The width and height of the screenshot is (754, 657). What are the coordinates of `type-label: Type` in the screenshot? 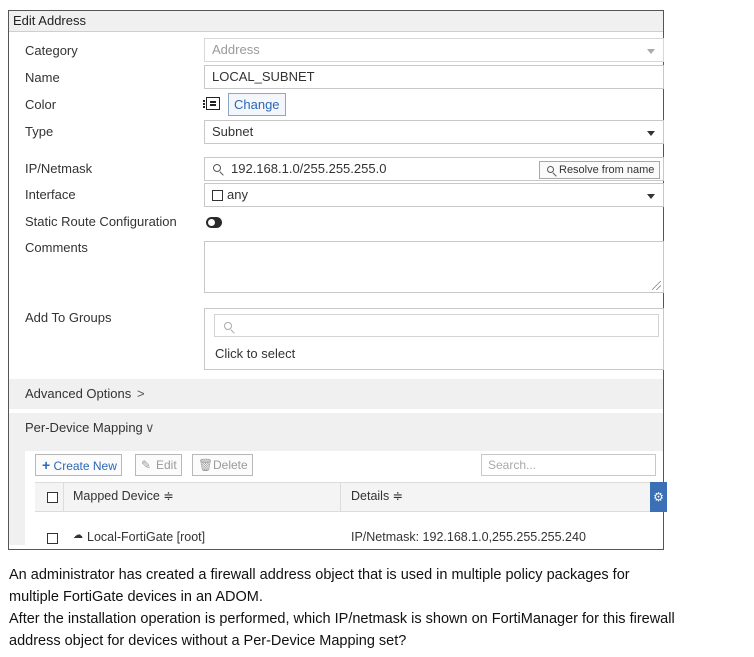 It's located at (39, 131).